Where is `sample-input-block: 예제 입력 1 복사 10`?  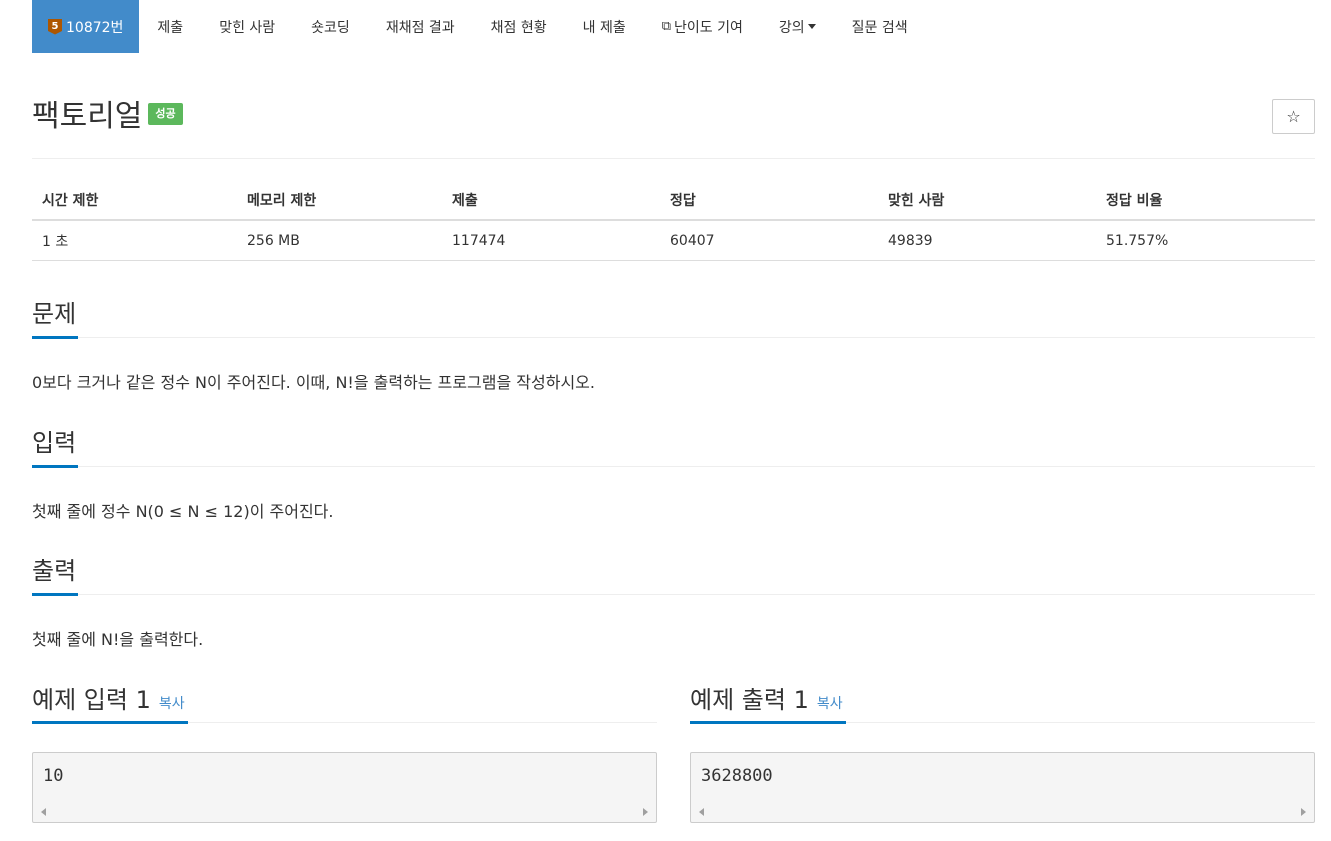 sample-input-block: 예제 입력 1 복사 10 is located at coordinates (344, 751).